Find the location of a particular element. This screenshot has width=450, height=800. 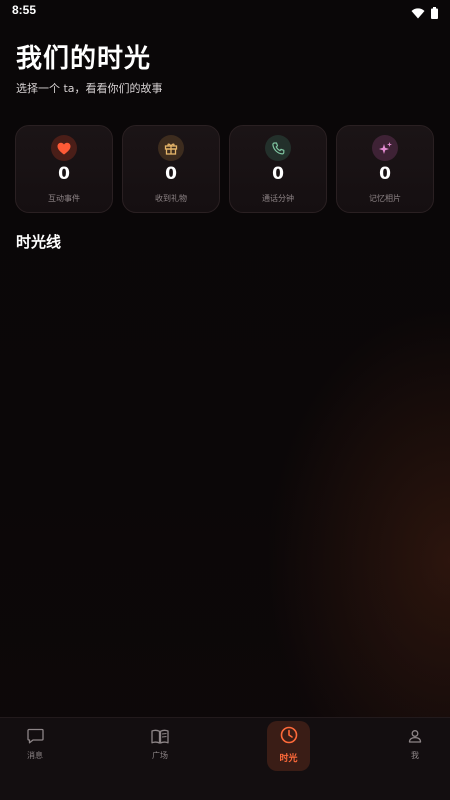

stat-label: 记忆相片 is located at coordinates (385, 198).